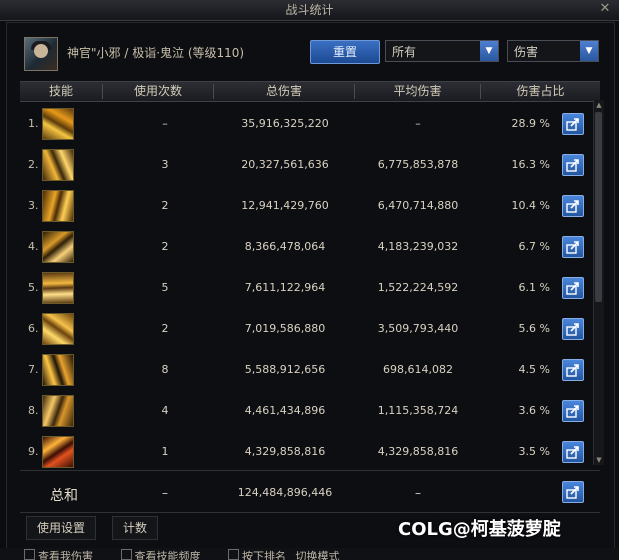  What do you see at coordinates (479, 530) in the screenshot?
I see `watermark: COLG@柯基菠萝腚` at bounding box center [479, 530].